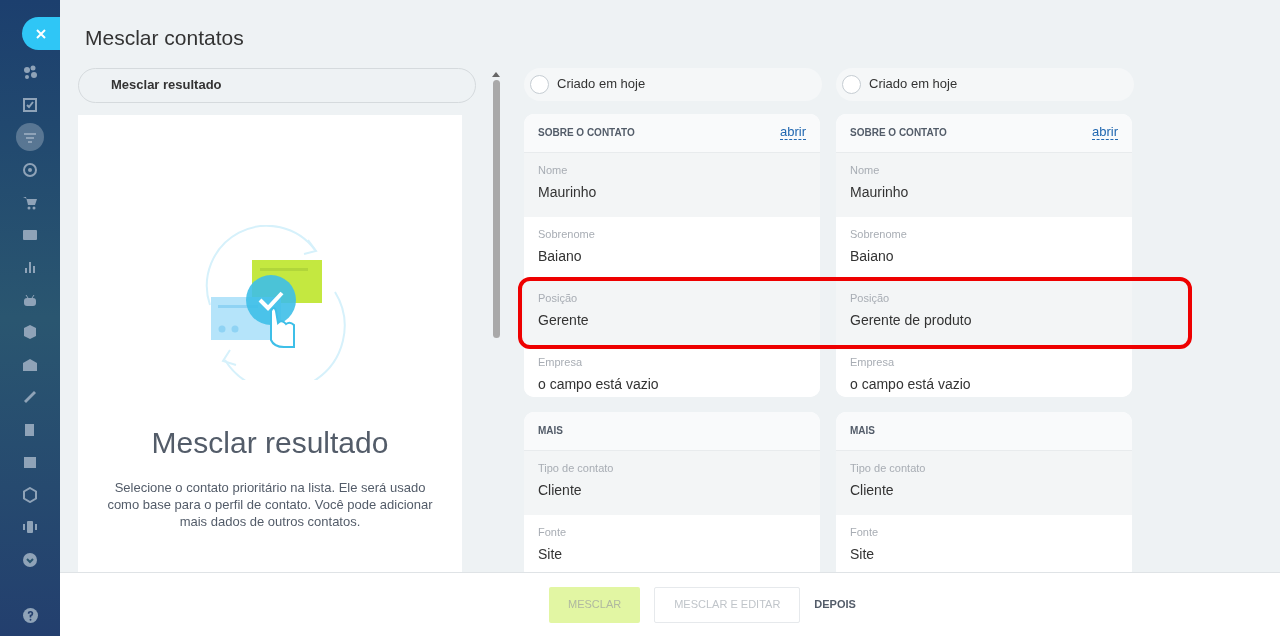  What do you see at coordinates (911, 320) in the screenshot?
I see `field-value: Gerente de produto` at bounding box center [911, 320].